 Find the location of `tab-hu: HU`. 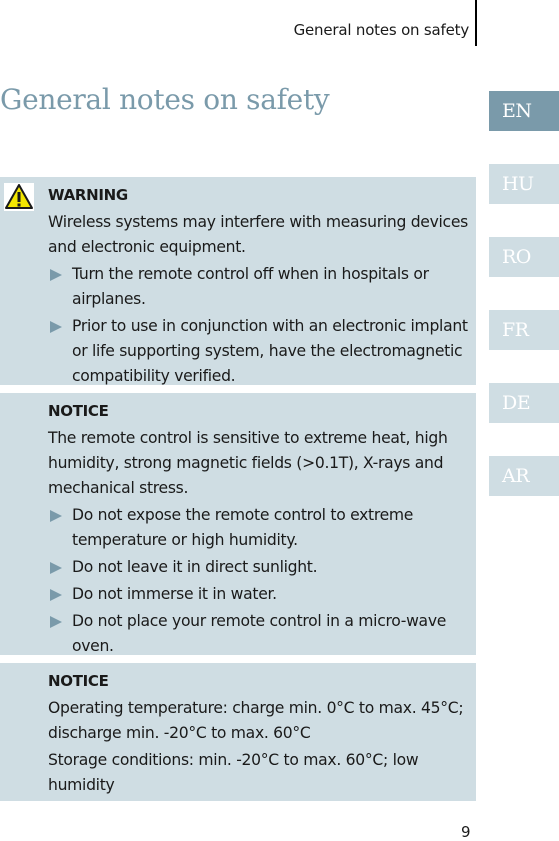

tab-hu: HU is located at coordinates (524, 184).